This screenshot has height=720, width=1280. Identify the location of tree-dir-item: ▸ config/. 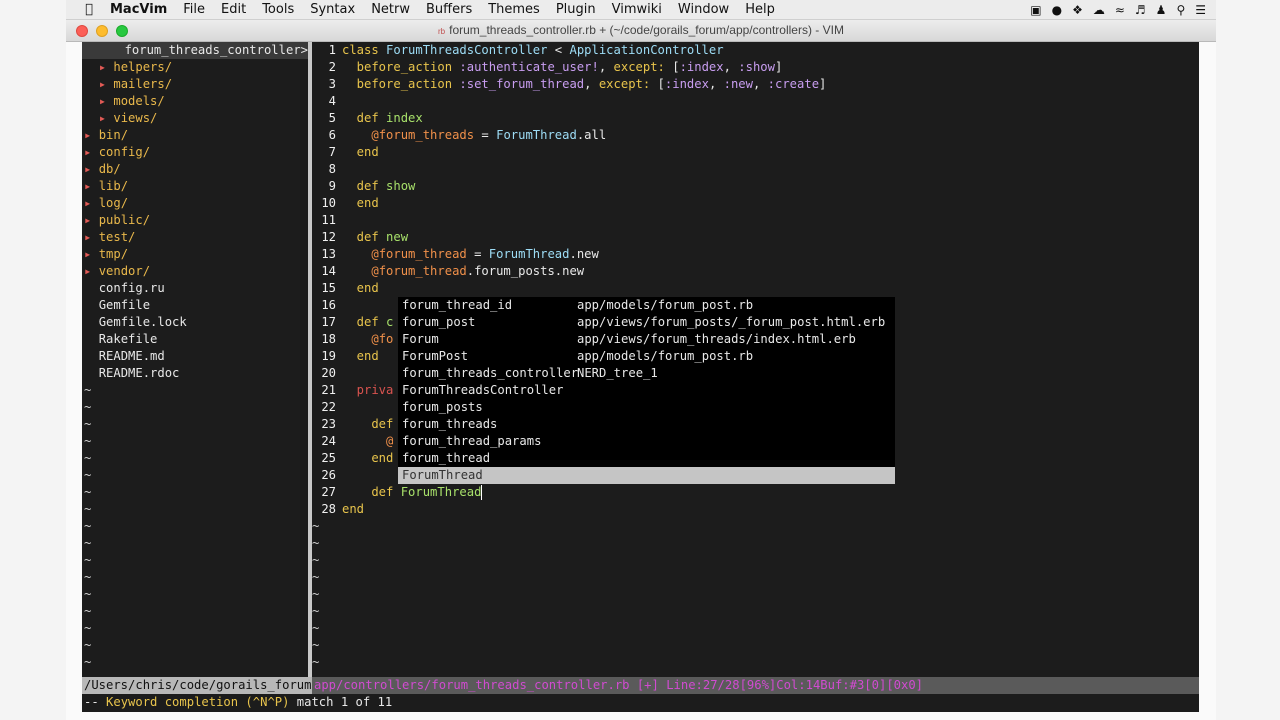
(195, 152).